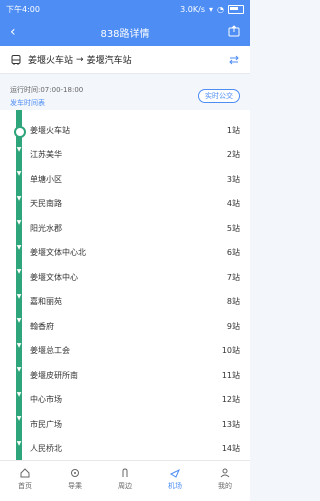 Image resolution: width=320 pixels, height=501 pixels. I want to click on route-destination: 姜堰汽车站, so click(109, 61).